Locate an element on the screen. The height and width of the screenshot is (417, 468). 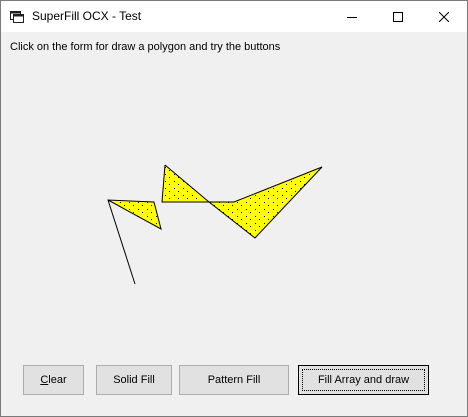
minimize-icon is located at coordinates (352, 17).